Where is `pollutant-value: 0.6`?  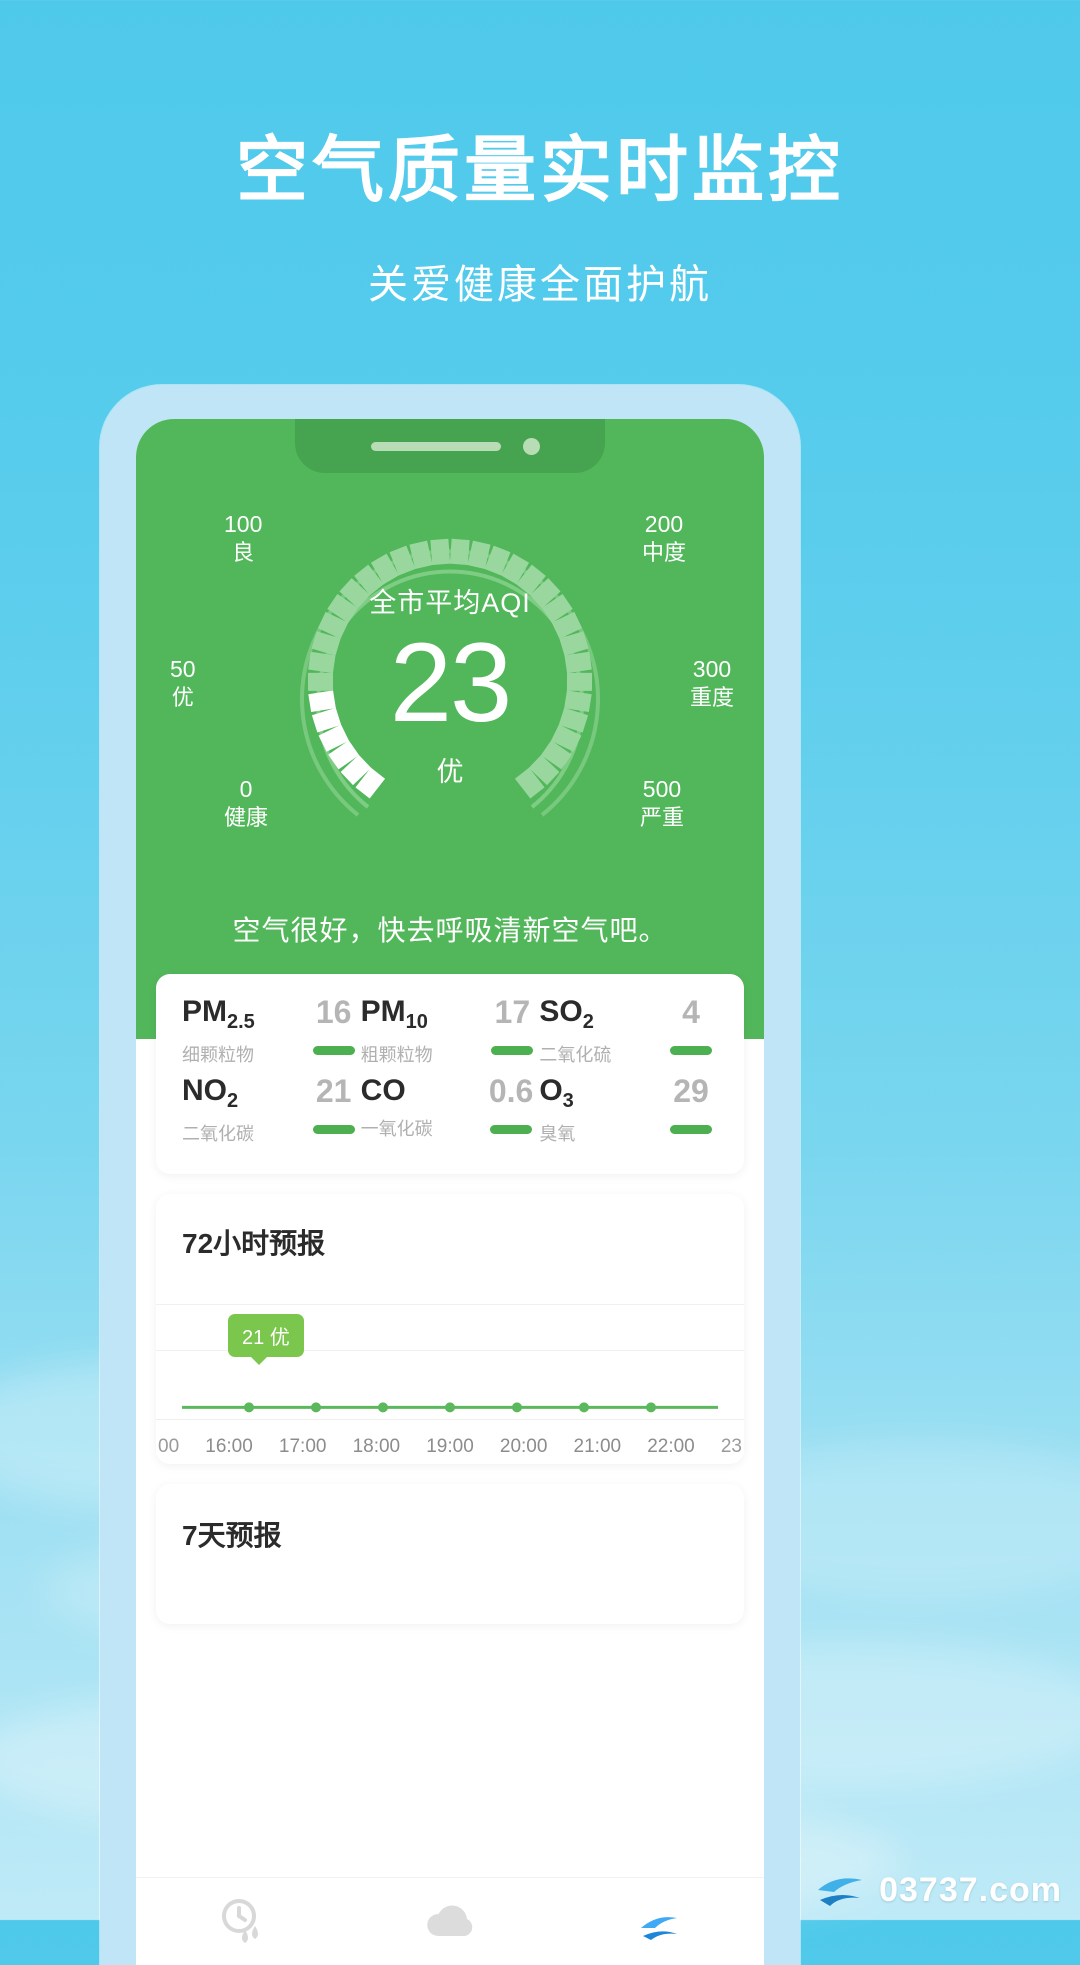 pollutant-value: 0.6 is located at coordinates (511, 1091).